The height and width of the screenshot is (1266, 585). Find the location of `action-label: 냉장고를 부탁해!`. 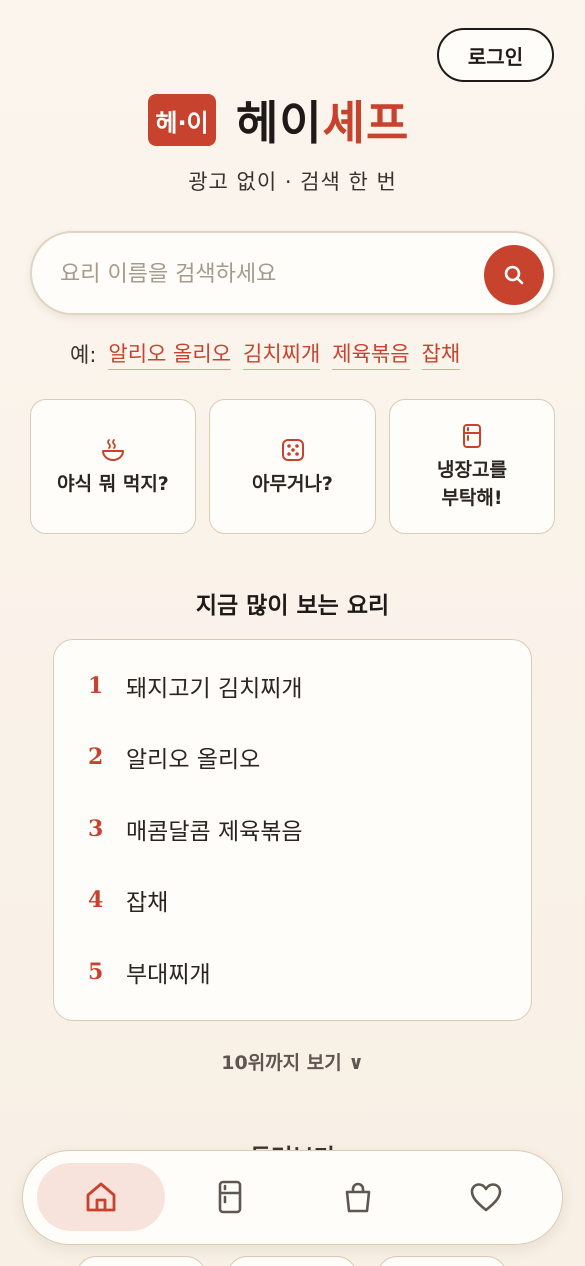

action-label: 냉장고를 부탁해! is located at coordinates (472, 483).